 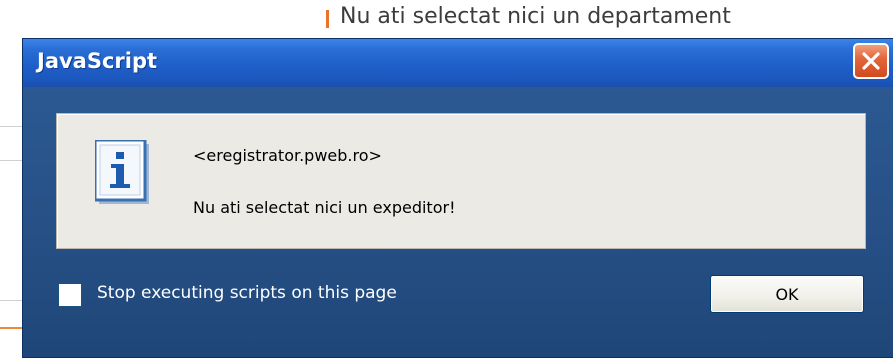 What do you see at coordinates (535, 16) in the screenshot?
I see `background-heading: Nu ati selectat nici un departament` at bounding box center [535, 16].